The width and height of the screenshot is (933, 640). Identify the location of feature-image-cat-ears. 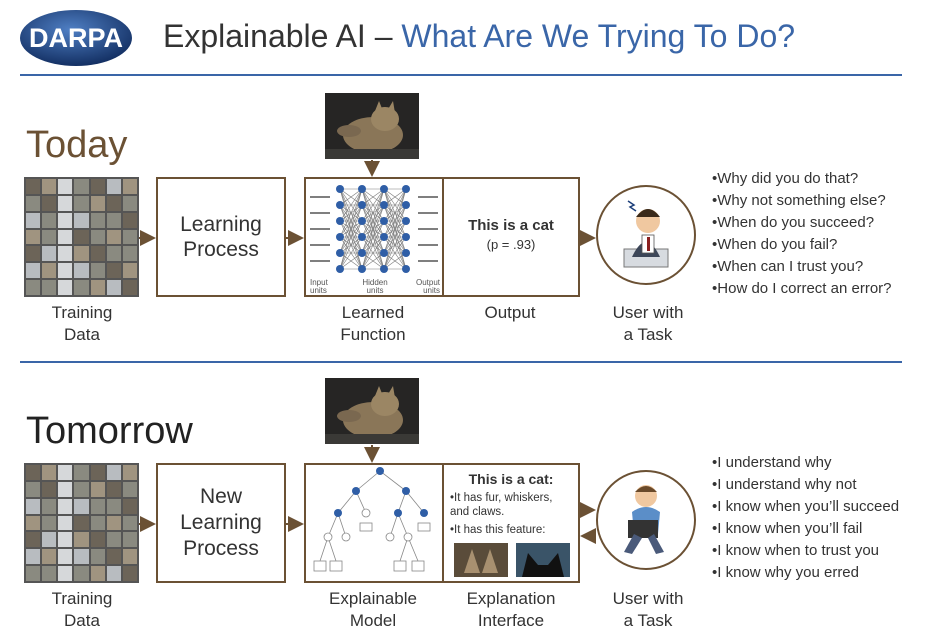
(543, 560).